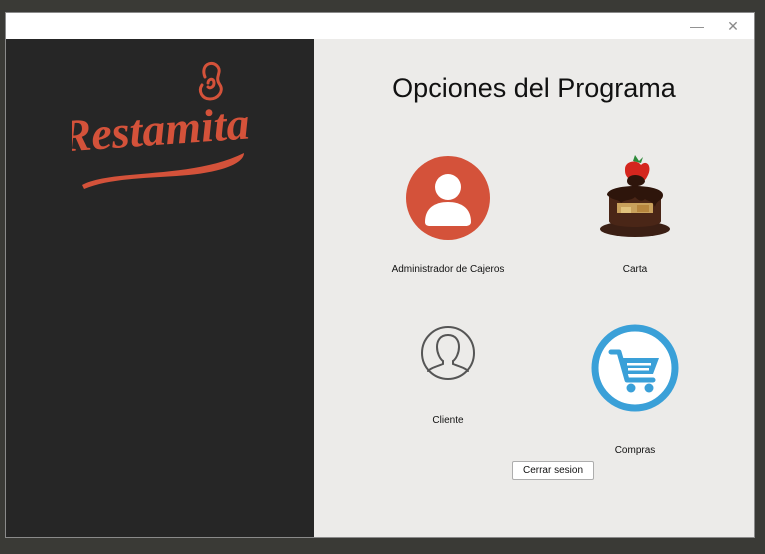 Image resolution: width=765 pixels, height=554 pixels. I want to click on option-cliente: Cliente, so click(448, 374).